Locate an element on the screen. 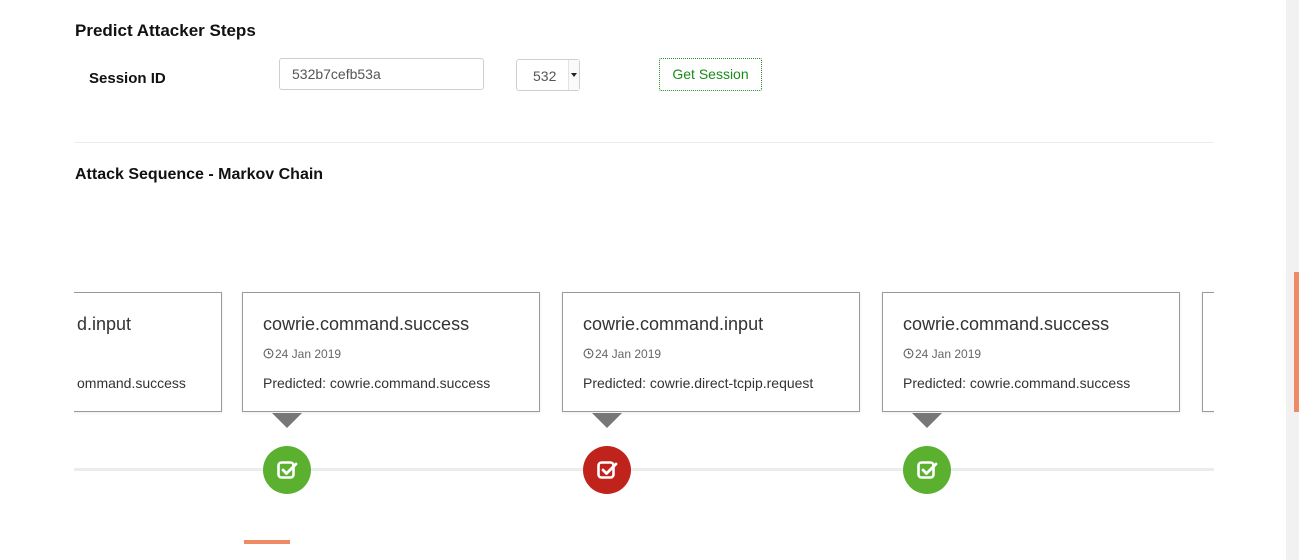  scrollbar is located at coordinates (1292, 280).